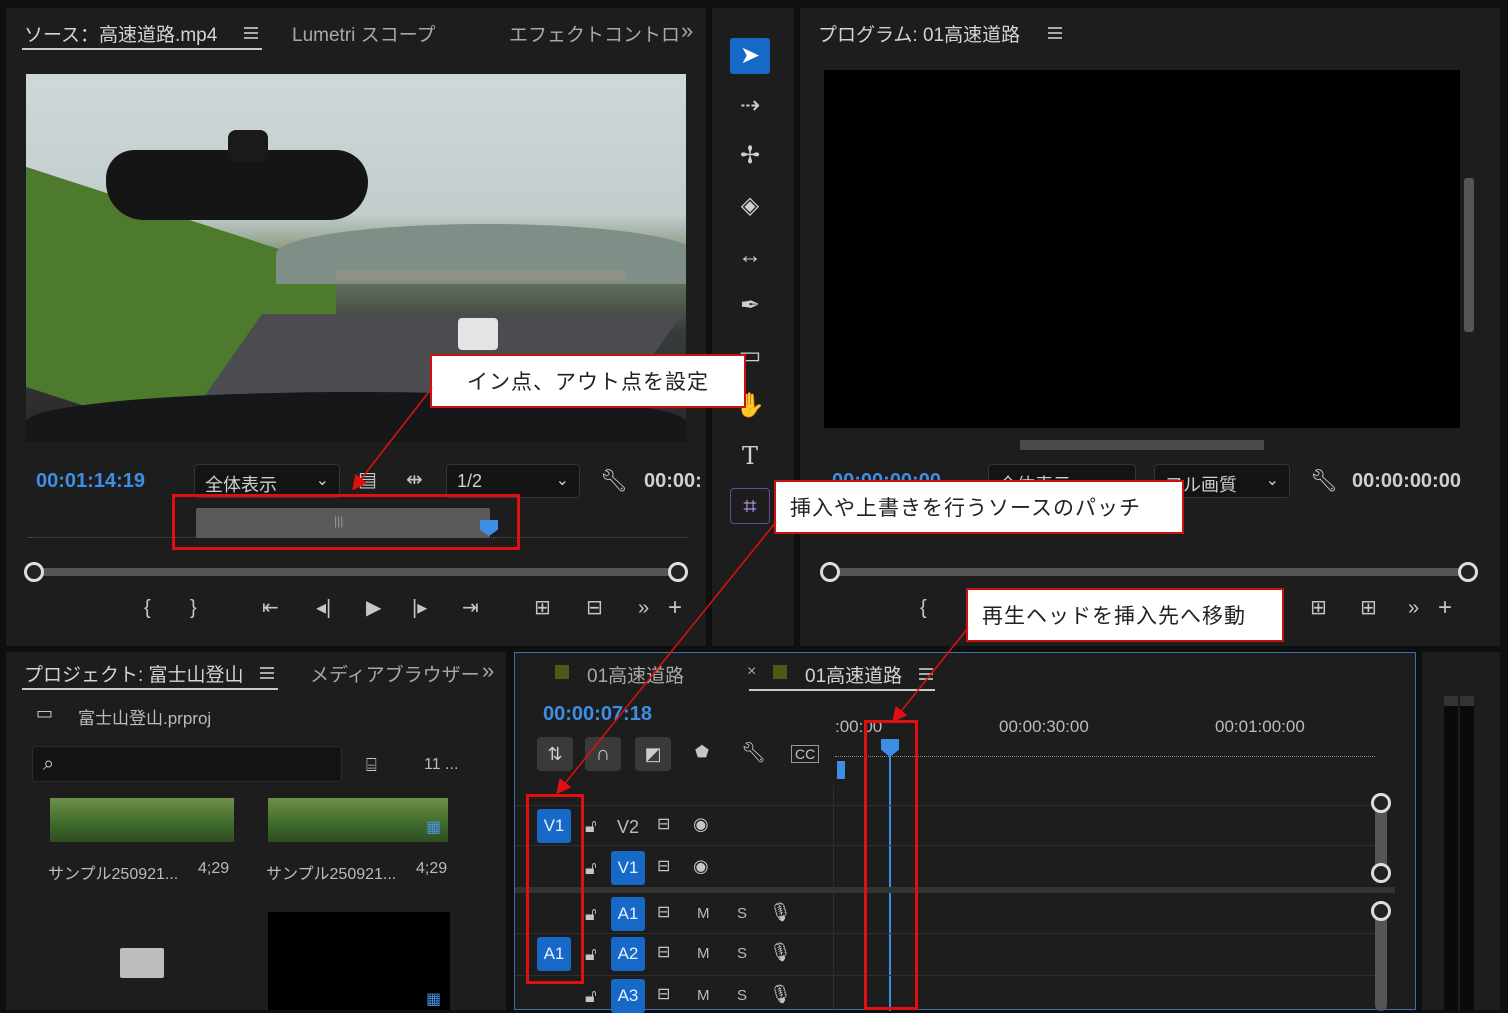 This screenshot has height=1013, width=1508. Describe the element at coordinates (751, 672) in the screenshot. I see `close-tab-icon: ×` at that location.